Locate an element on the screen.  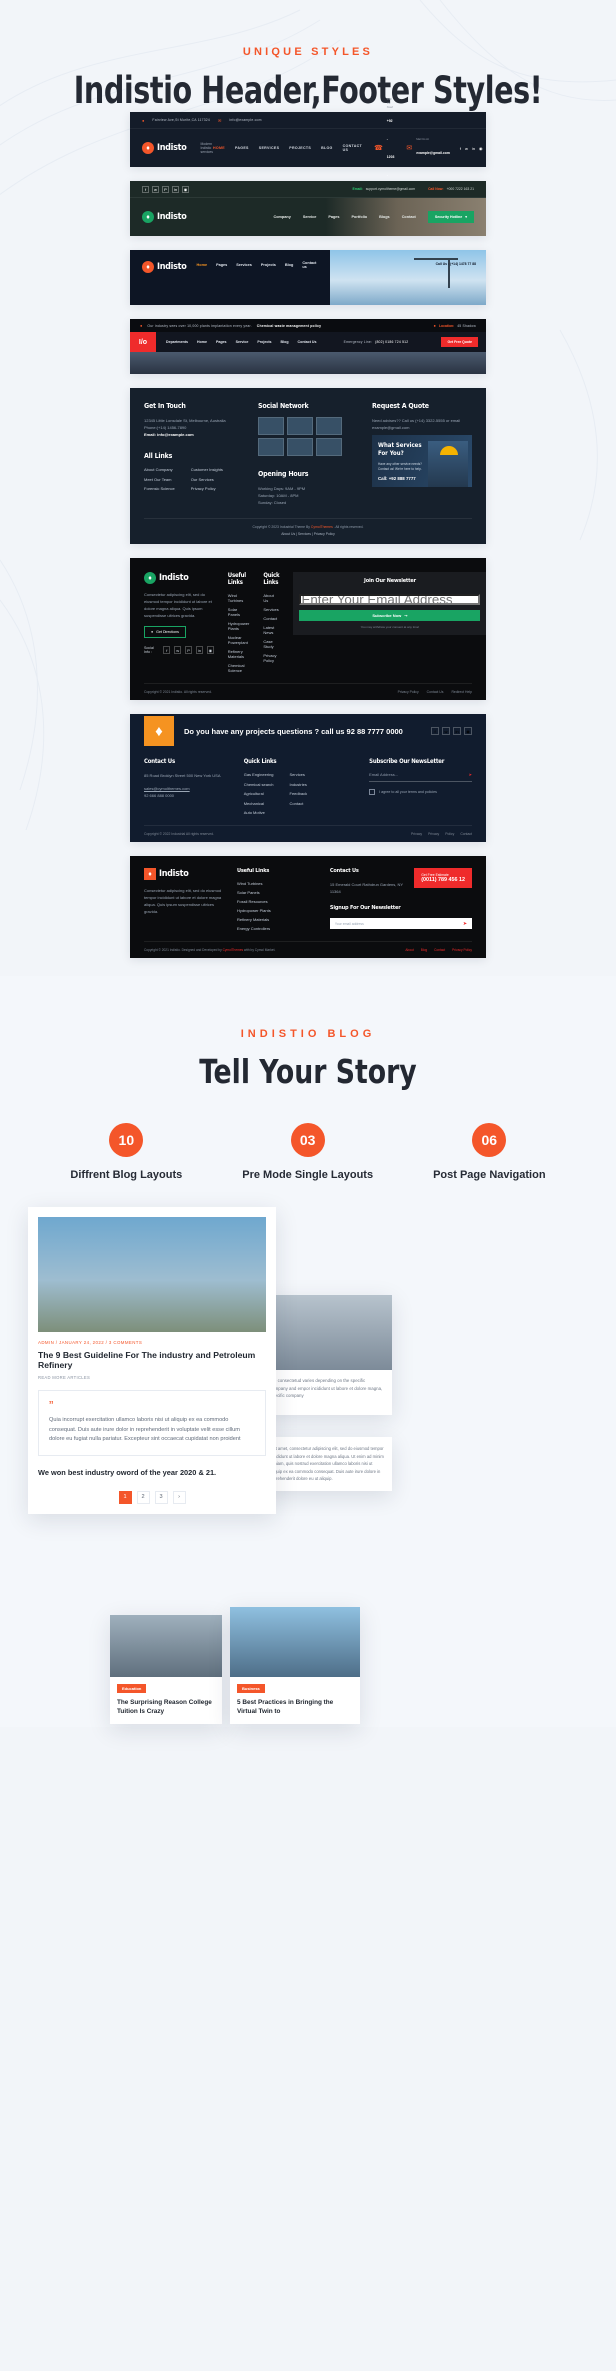
nav-item-services: Services is located at coordinates (244, 265).